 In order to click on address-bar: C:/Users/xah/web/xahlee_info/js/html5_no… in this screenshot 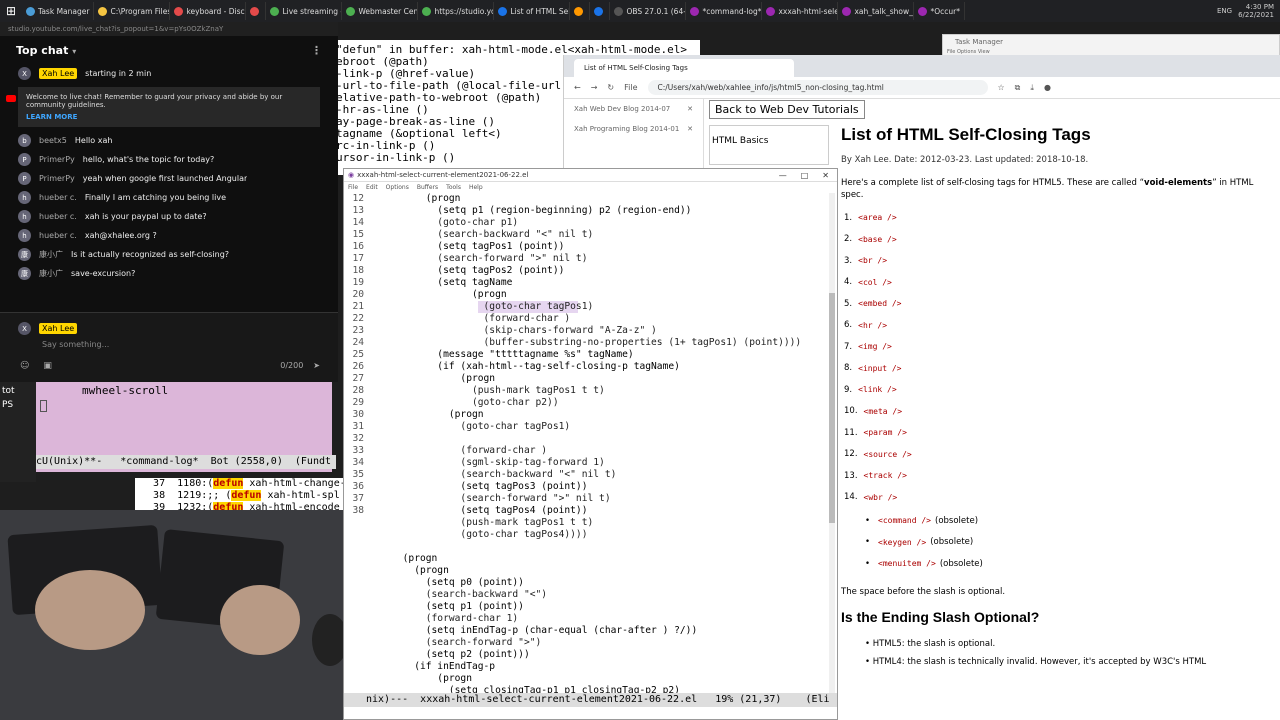, I will do `click(817, 87)`.